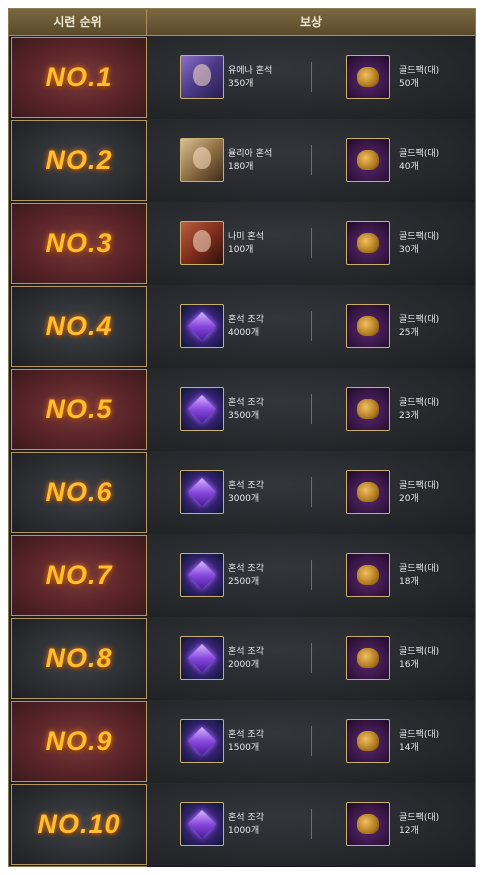 This screenshot has width=483, height=875. What do you see at coordinates (409, 416) in the screenshot?
I see `reward-item2-qty: 23개` at bounding box center [409, 416].